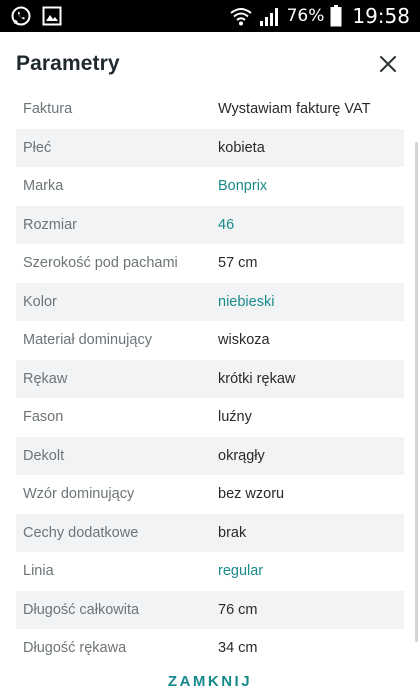 The image size is (420, 700). What do you see at coordinates (50, 224) in the screenshot?
I see `param-label: Rozmiar` at bounding box center [50, 224].